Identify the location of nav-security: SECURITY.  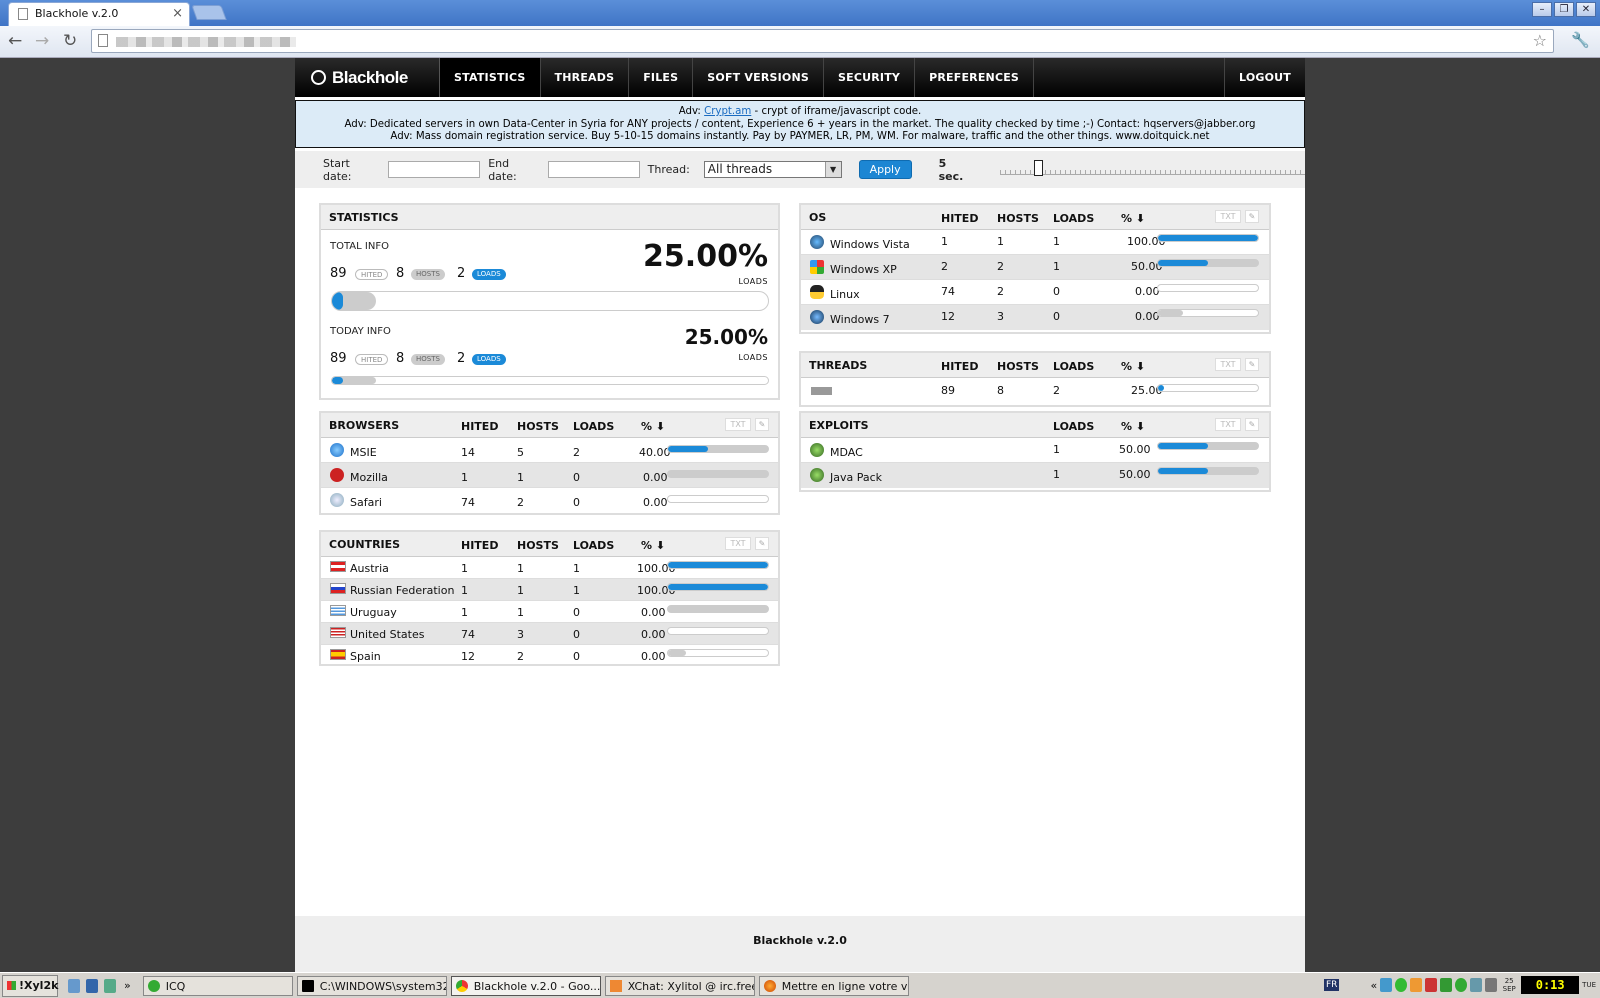
(868, 77).